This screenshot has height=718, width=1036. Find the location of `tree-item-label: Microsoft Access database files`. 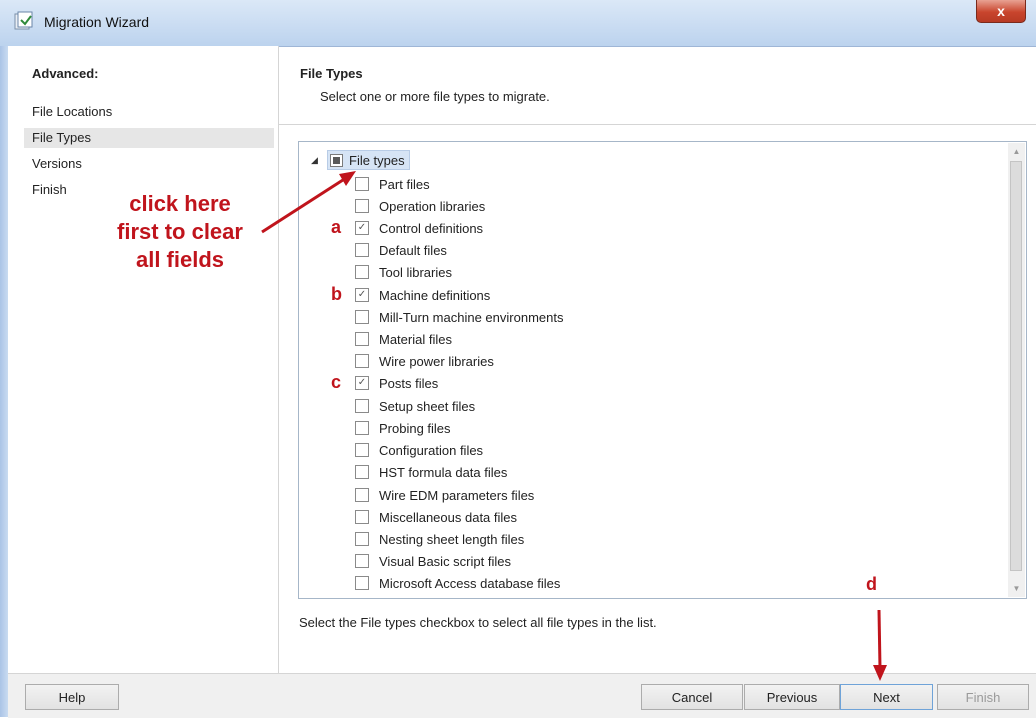

tree-item-label: Microsoft Access database files is located at coordinates (470, 583).